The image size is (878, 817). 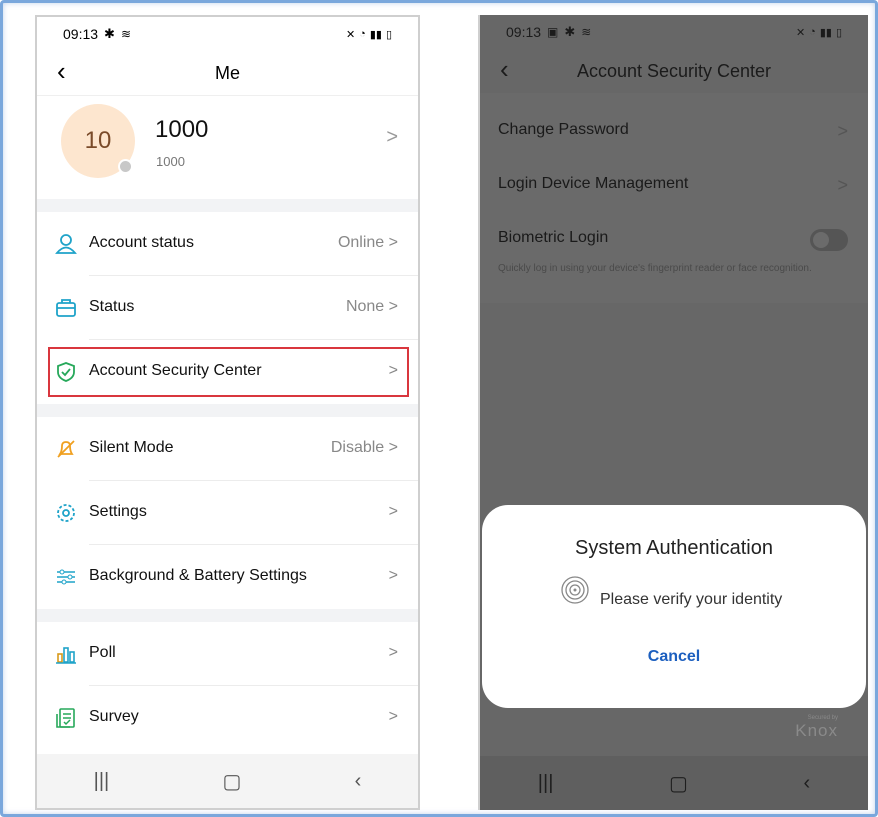 I want to click on row-value: Online >, so click(x=367, y=242).